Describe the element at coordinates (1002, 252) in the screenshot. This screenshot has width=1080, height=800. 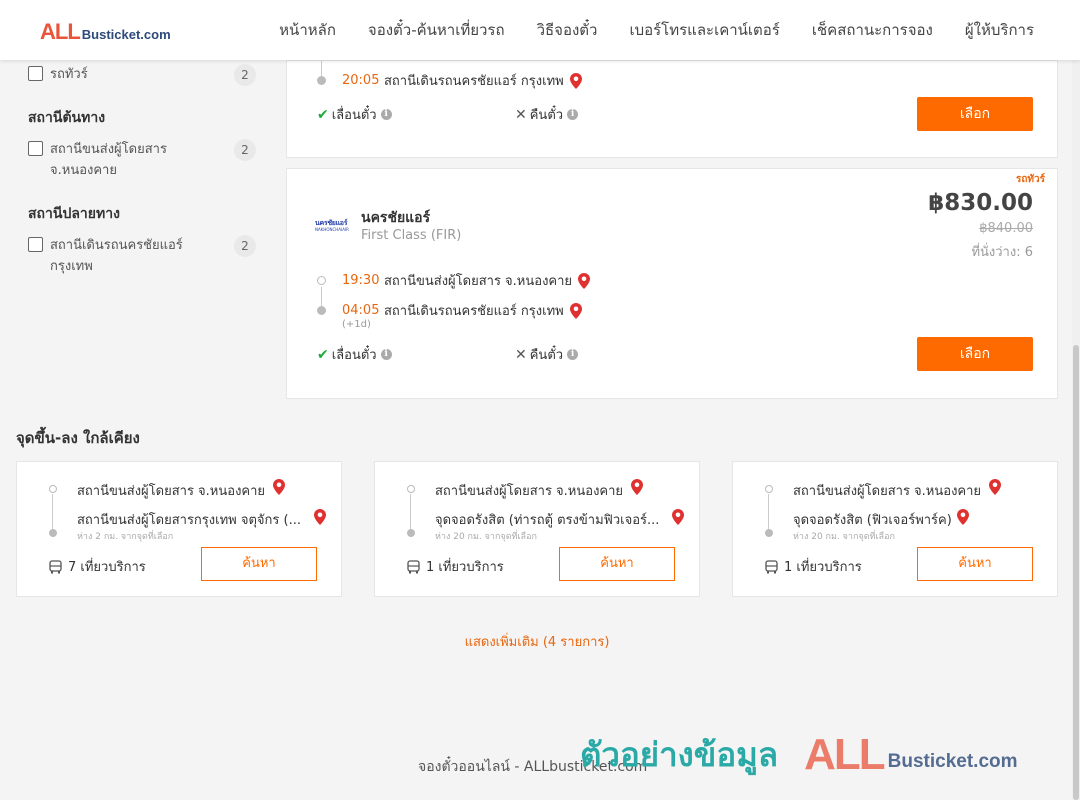
I see `seats-available: ที่นั่งว่าง: 6` at that location.